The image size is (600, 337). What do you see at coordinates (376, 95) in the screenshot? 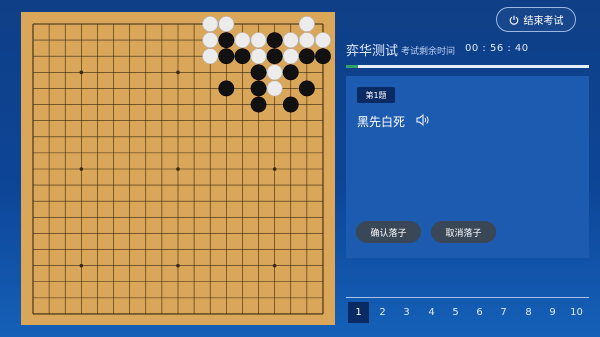
I see `question-number-tag: 第1题` at bounding box center [376, 95].